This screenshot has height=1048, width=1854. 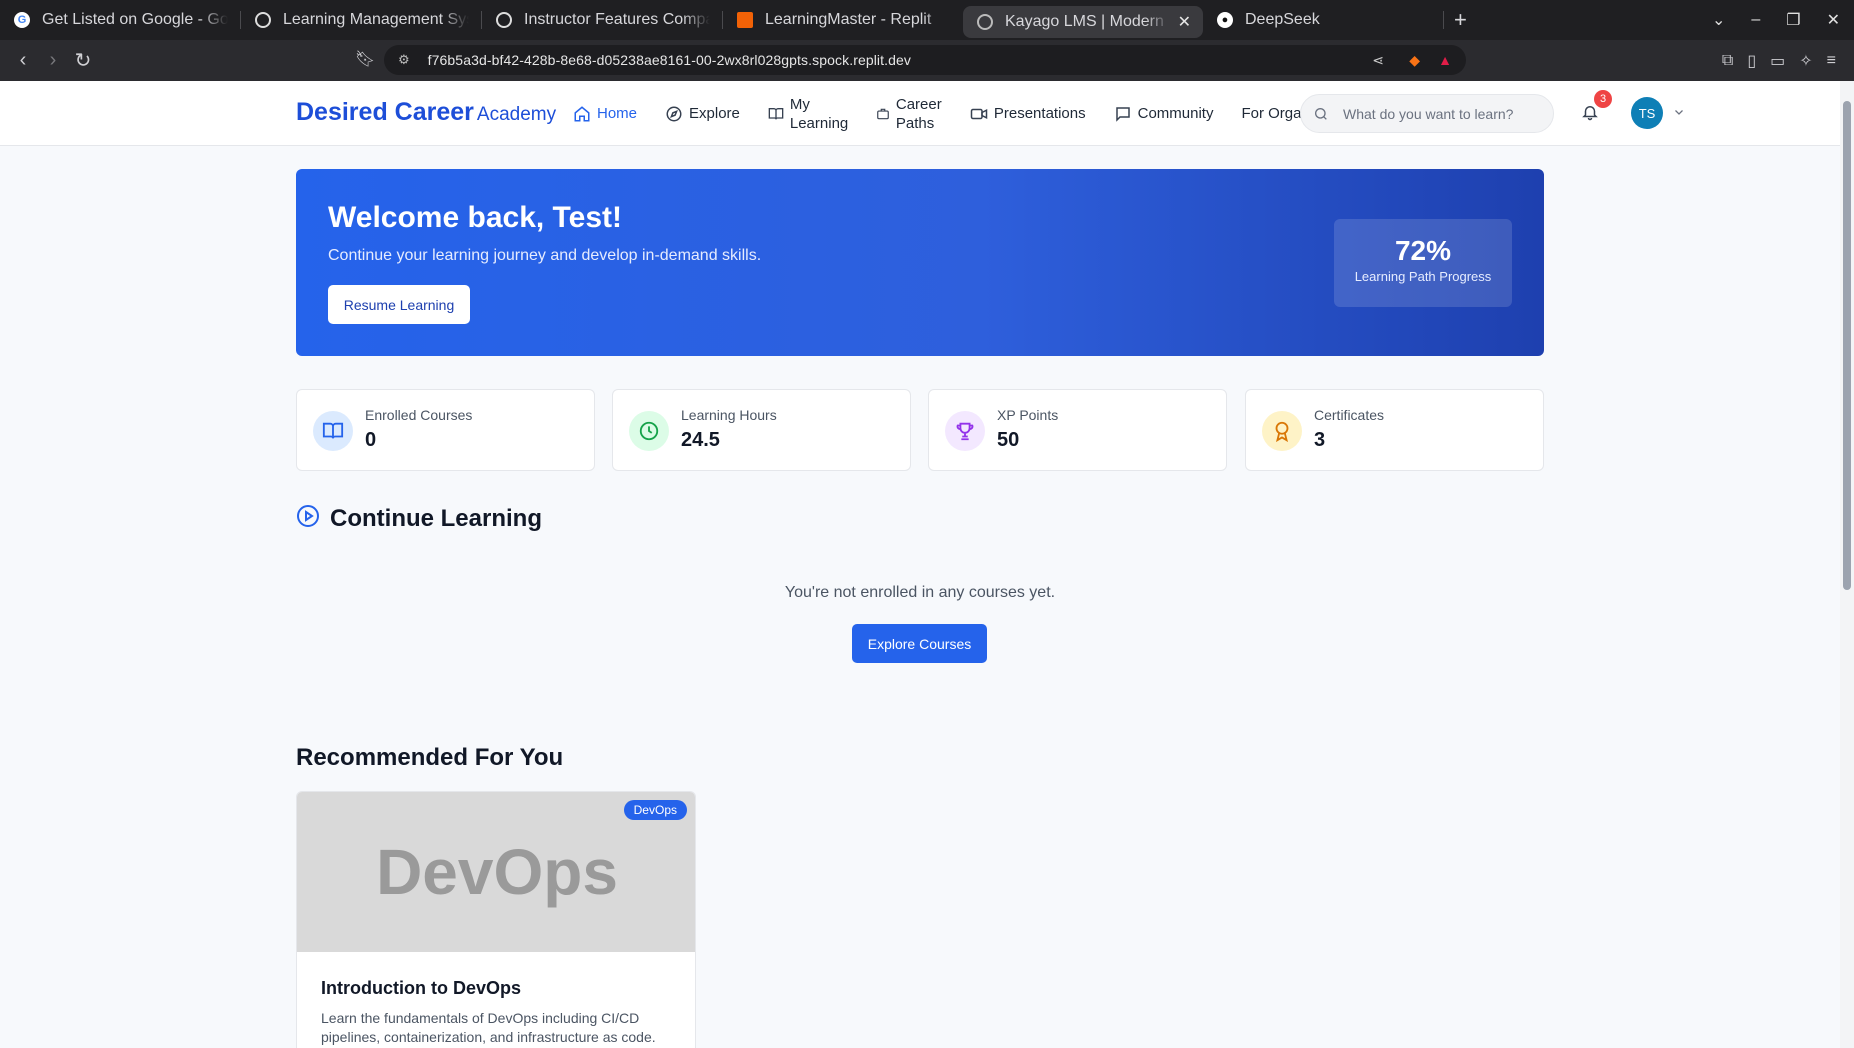 What do you see at coordinates (333, 431) in the screenshot?
I see `book-open-icon` at bounding box center [333, 431].